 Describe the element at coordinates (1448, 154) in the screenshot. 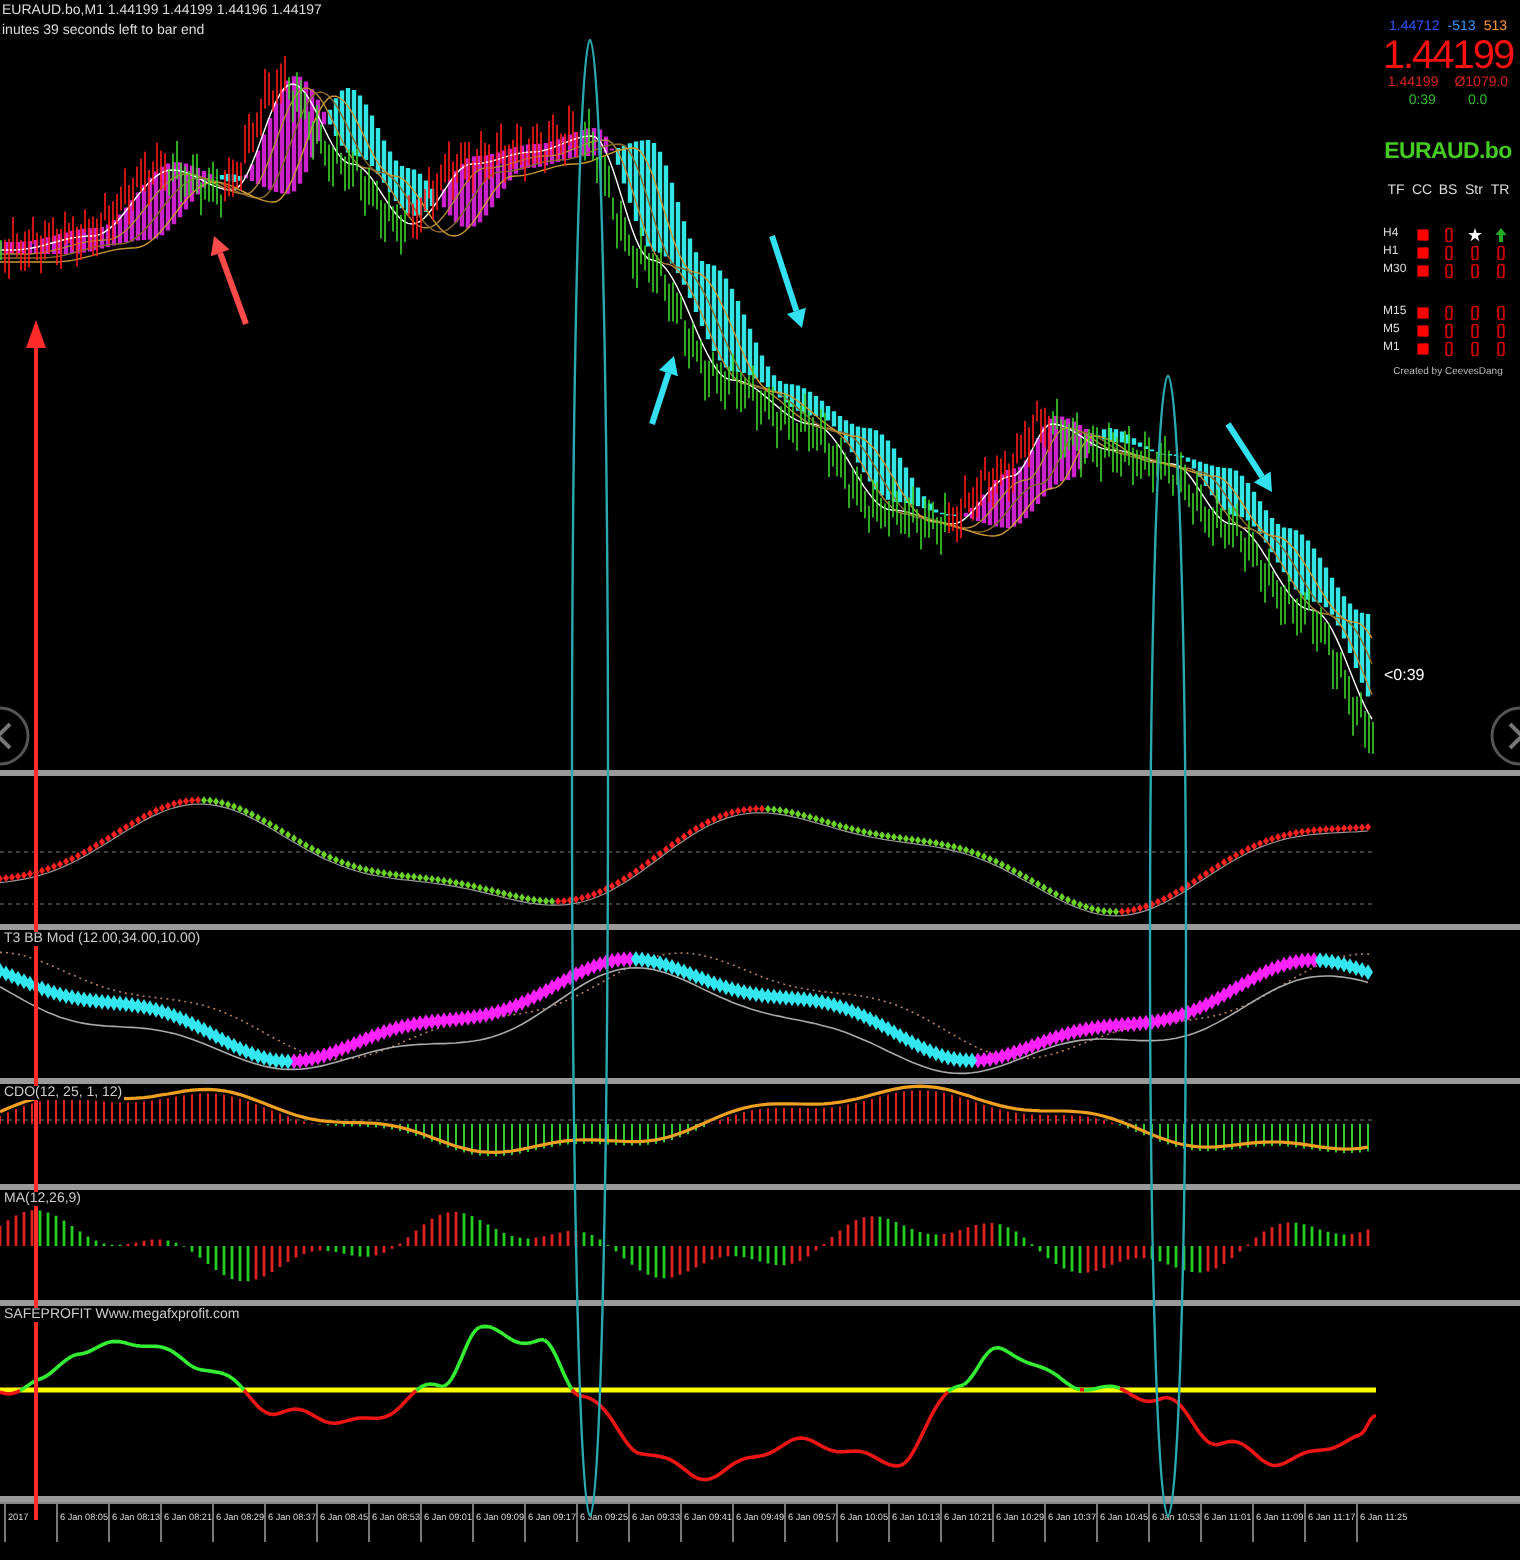

I see `symbol-label: EURAUD.bo` at that location.